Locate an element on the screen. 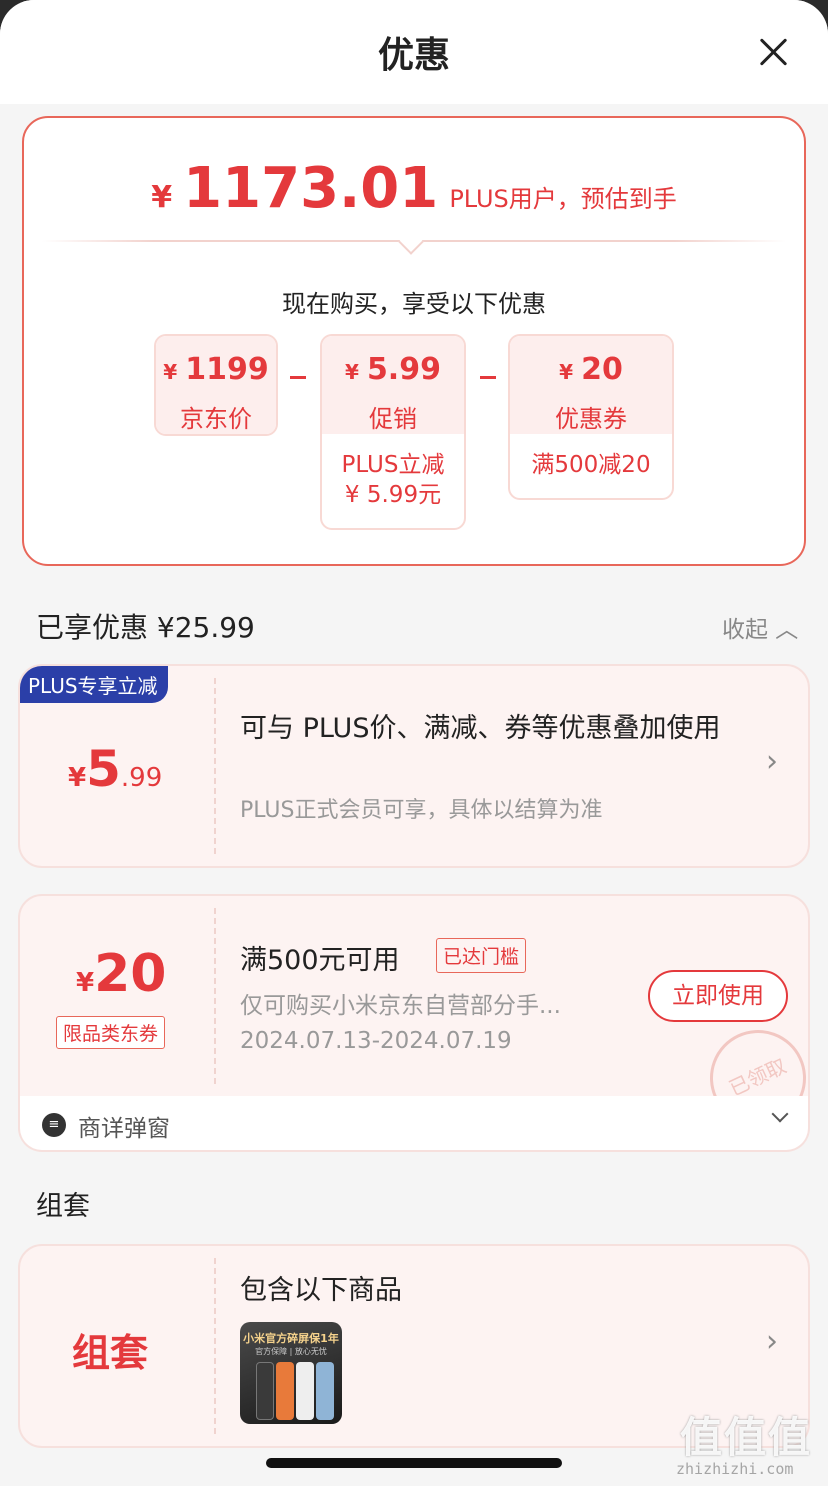 This screenshot has width=828, height=1486. chip-promotion: ¥5.99 促销 PLUS立减 ¥ 5.99元 is located at coordinates (393, 432).